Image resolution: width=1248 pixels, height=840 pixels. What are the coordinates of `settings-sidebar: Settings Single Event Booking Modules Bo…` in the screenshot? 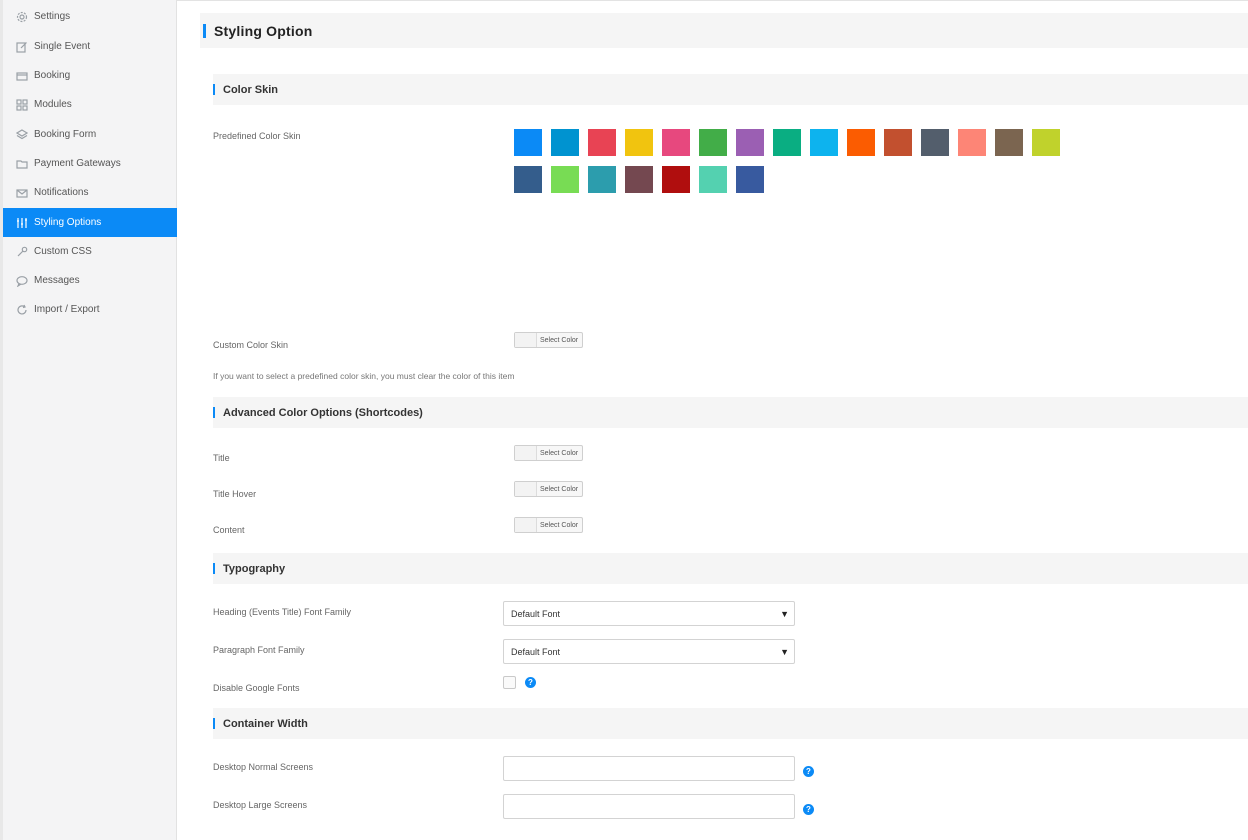 It's located at (88, 420).